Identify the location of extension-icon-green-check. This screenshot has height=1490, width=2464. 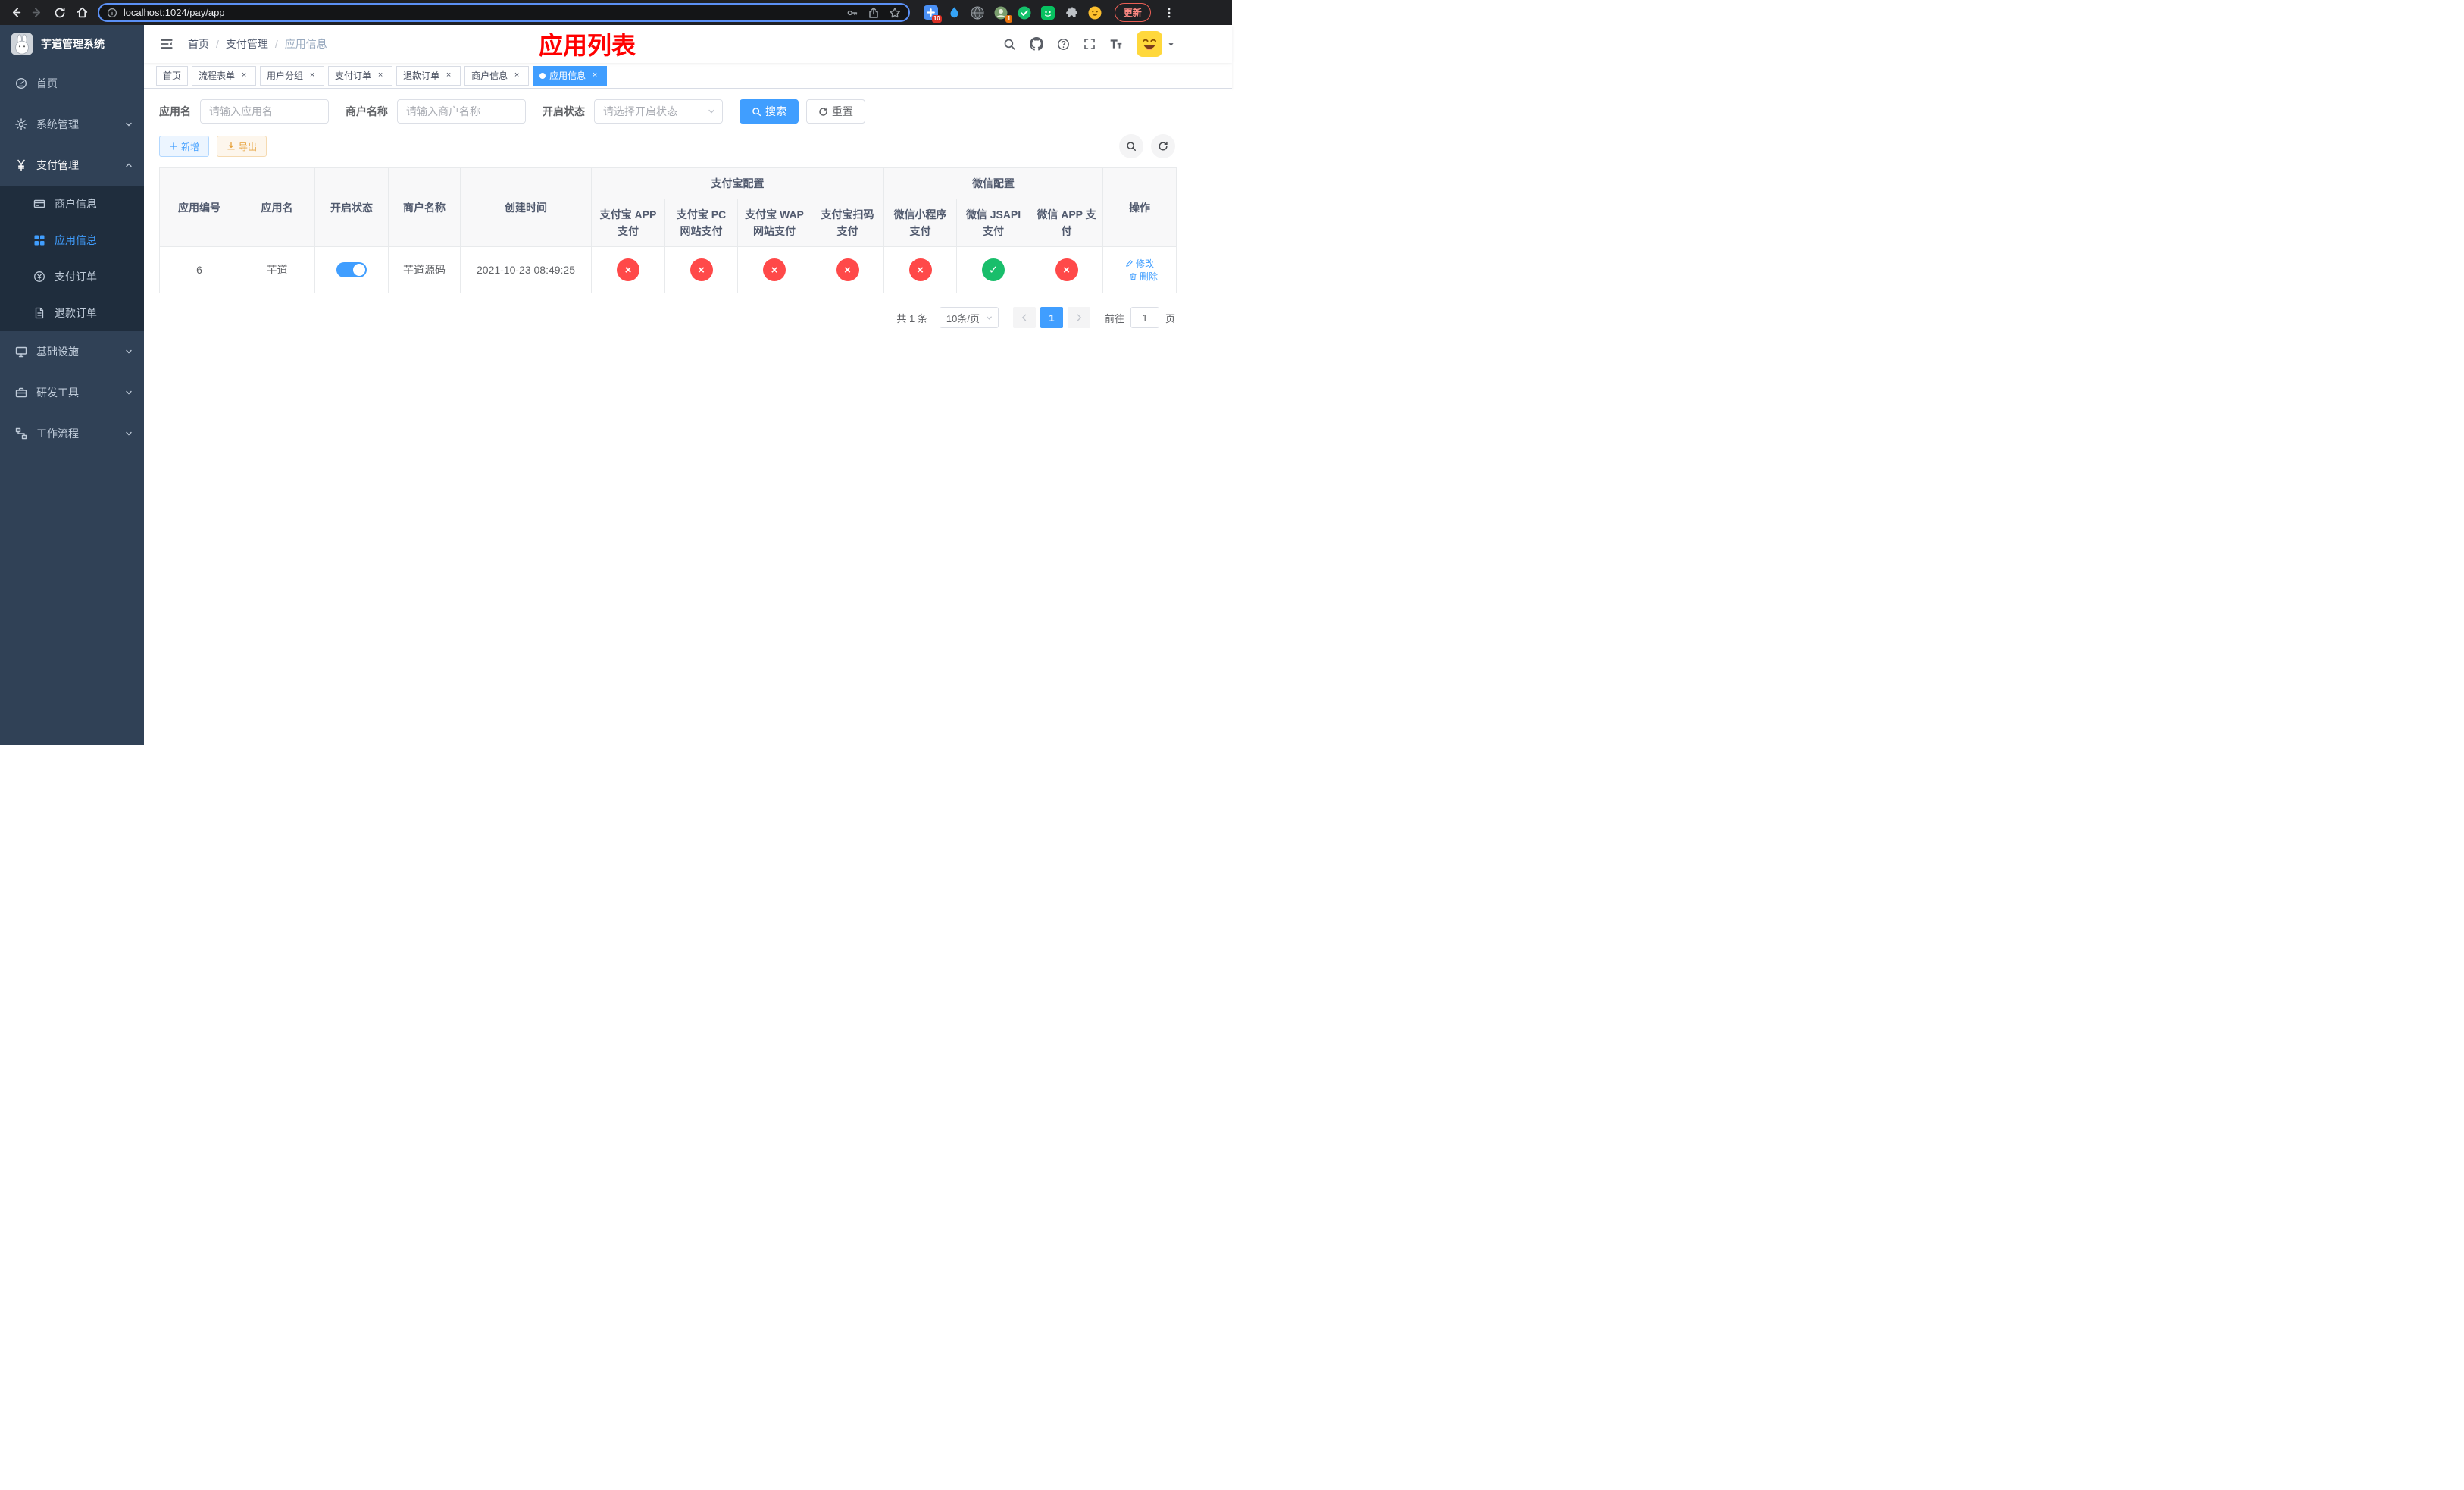
(1025, 13).